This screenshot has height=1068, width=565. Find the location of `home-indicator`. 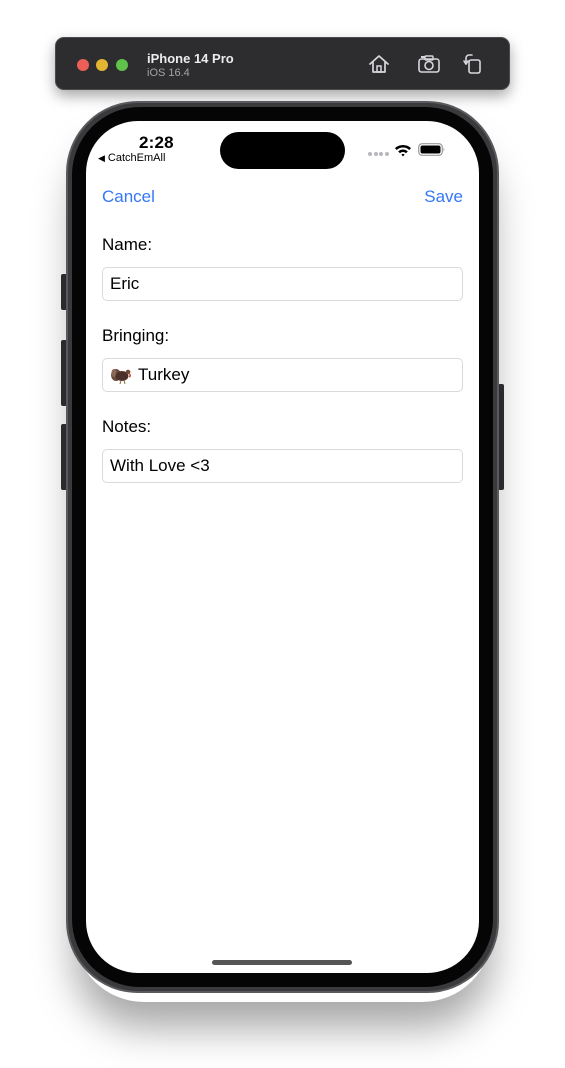

home-indicator is located at coordinates (282, 962).